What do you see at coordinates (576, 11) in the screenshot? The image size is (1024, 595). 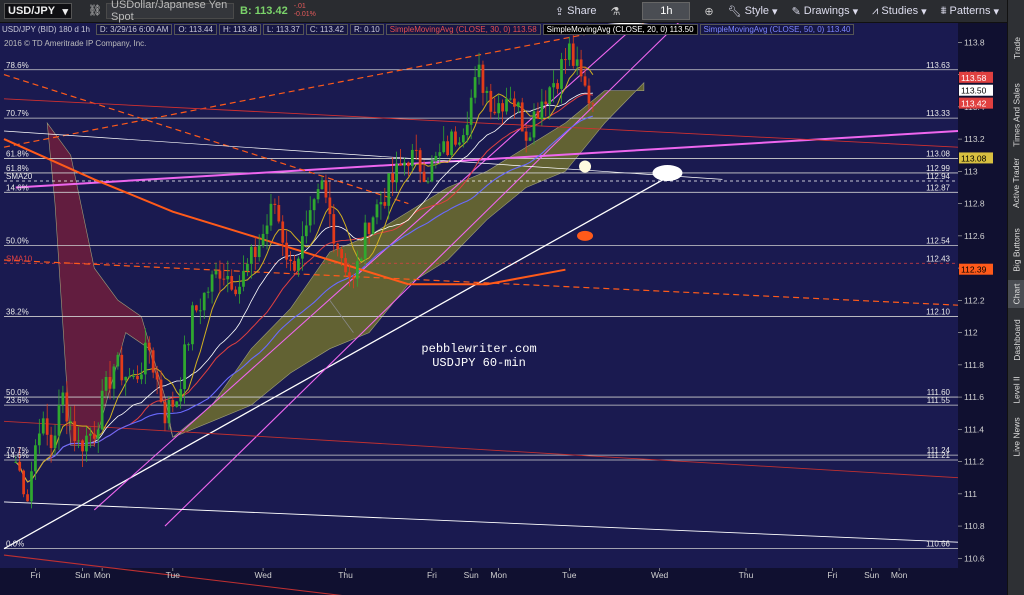 I see `share-button: ⇪ Share` at bounding box center [576, 11].